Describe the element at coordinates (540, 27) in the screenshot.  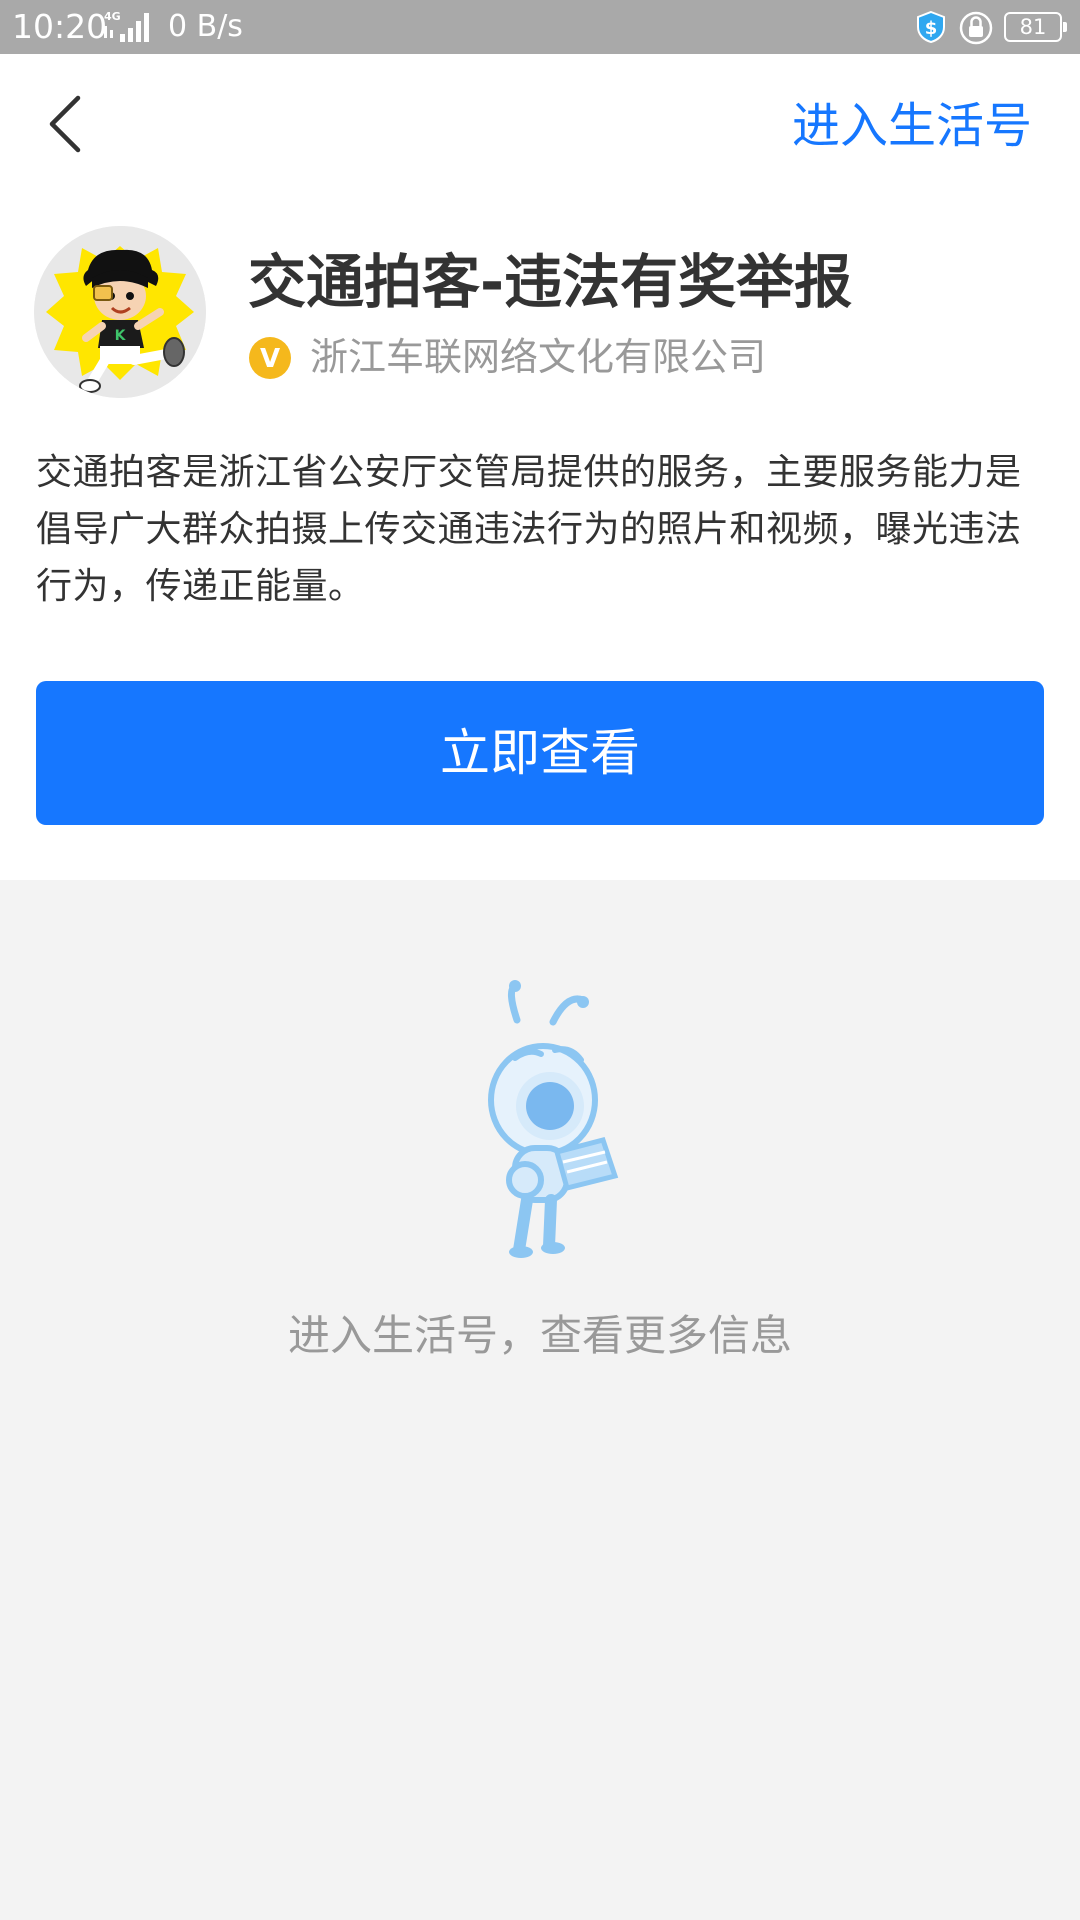
I see `status-bar: 10:20 4G 0 B/s $ 81` at that location.